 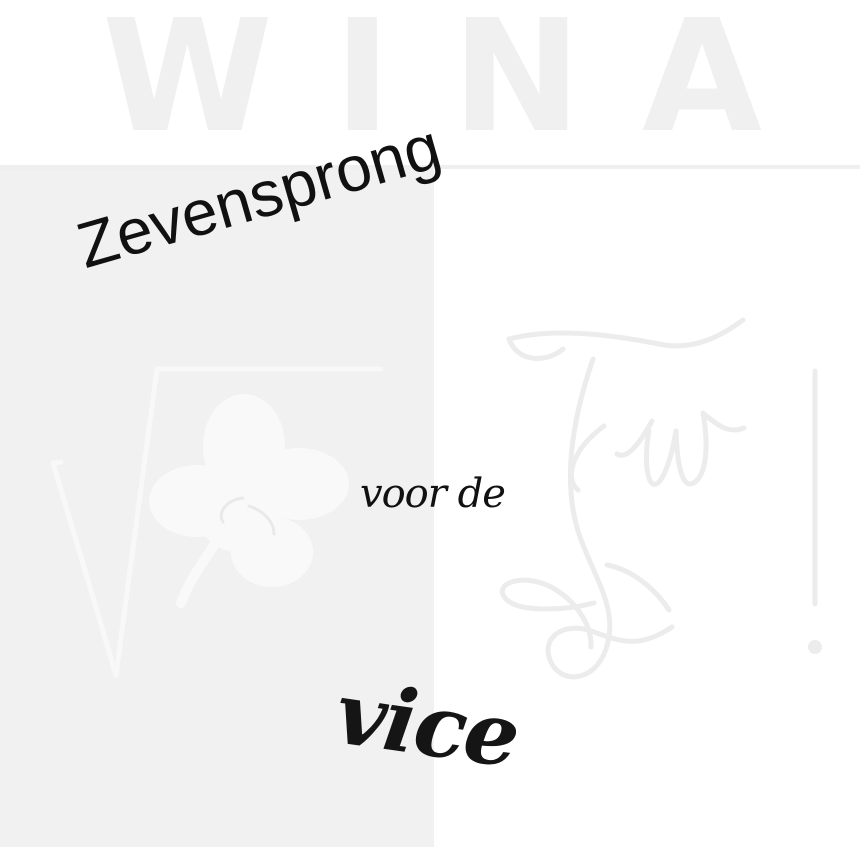 I want to click on clover-icon, so click(x=249, y=501).